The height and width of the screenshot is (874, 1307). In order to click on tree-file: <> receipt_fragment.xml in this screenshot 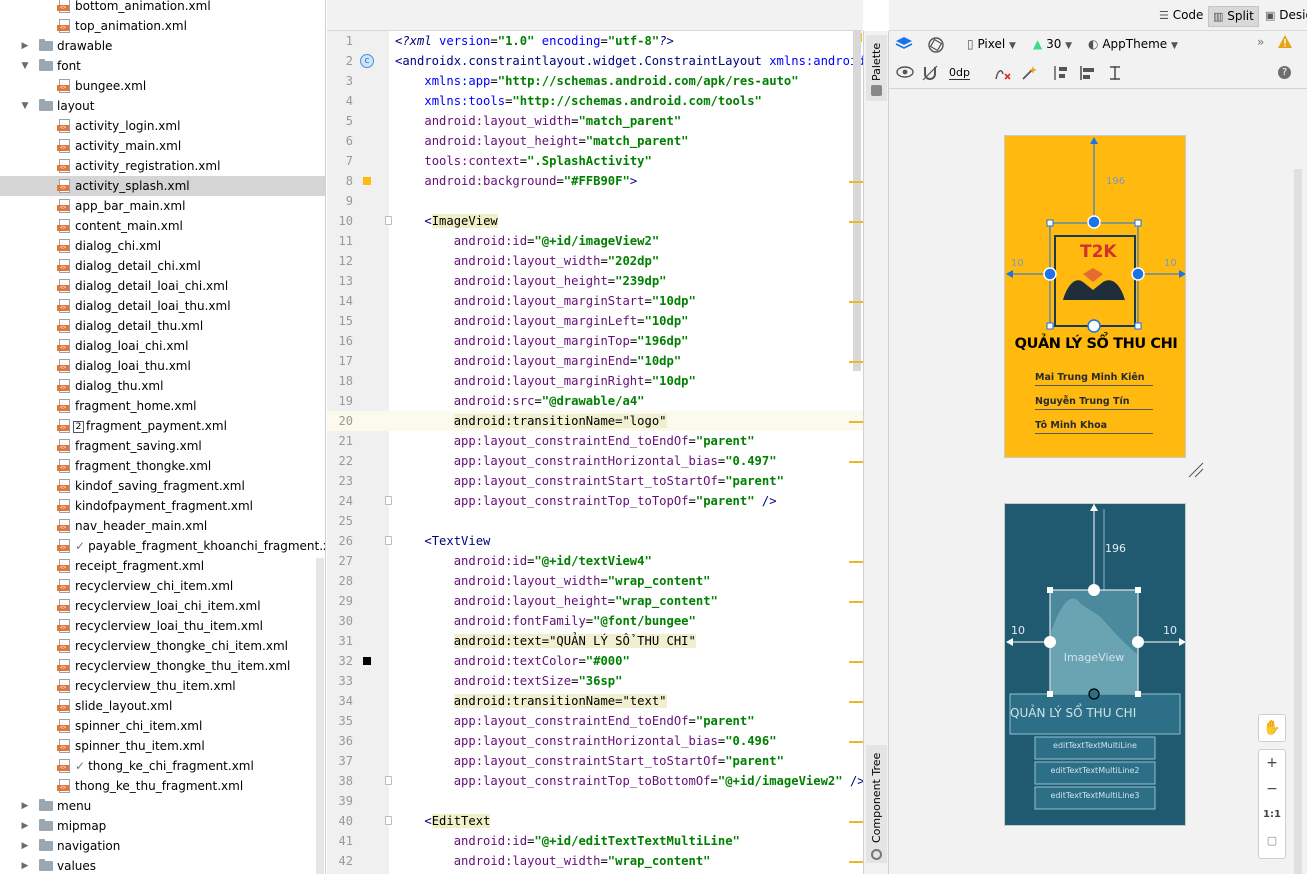, I will do `click(162, 566)`.